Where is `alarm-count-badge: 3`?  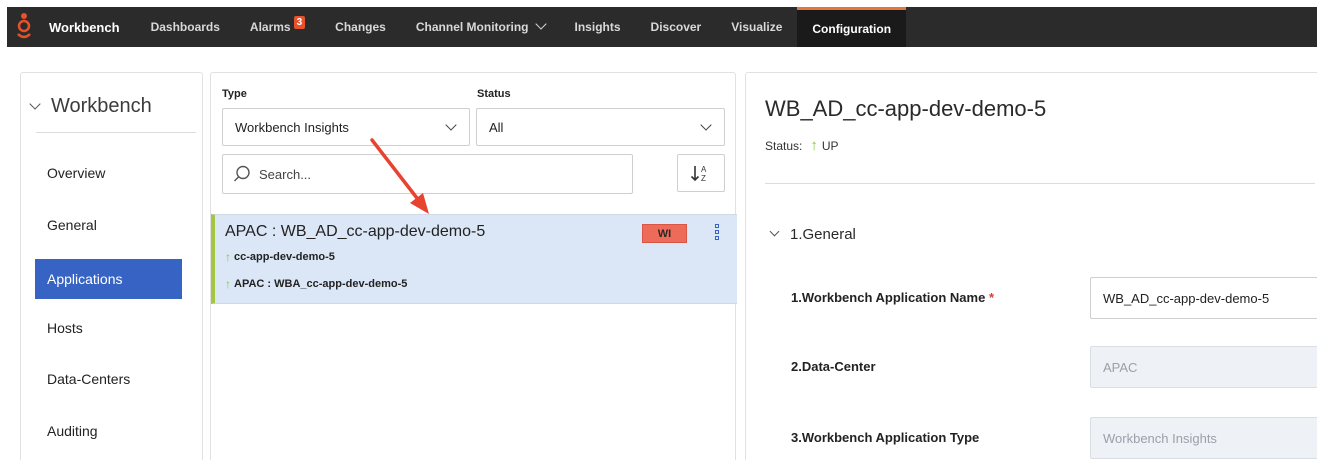 alarm-count-badge: 3 is located at coordinates (299, 22).